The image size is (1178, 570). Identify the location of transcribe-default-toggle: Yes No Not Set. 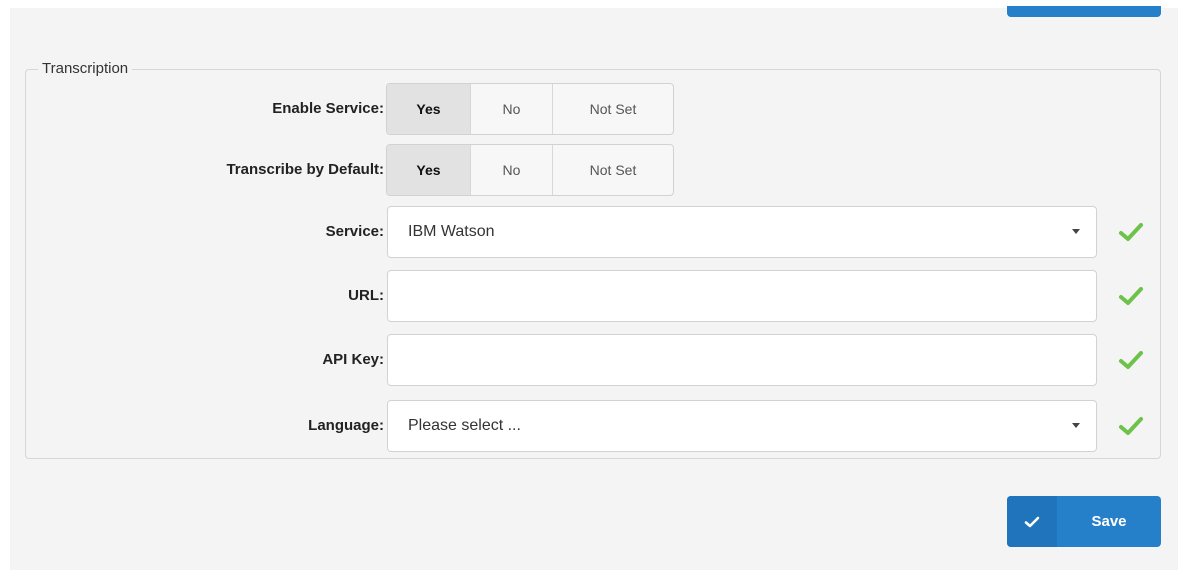
(530, 170).